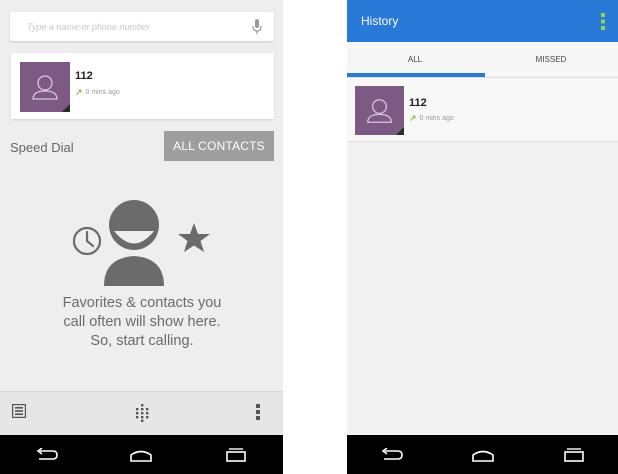 Image resolution: width=618 pixels, height=474 pixels. What do you see at coordinates (102, 92) in the screenshot?
I see `recent-call-time: 0 mins ago` at bounding box center [102, 92].